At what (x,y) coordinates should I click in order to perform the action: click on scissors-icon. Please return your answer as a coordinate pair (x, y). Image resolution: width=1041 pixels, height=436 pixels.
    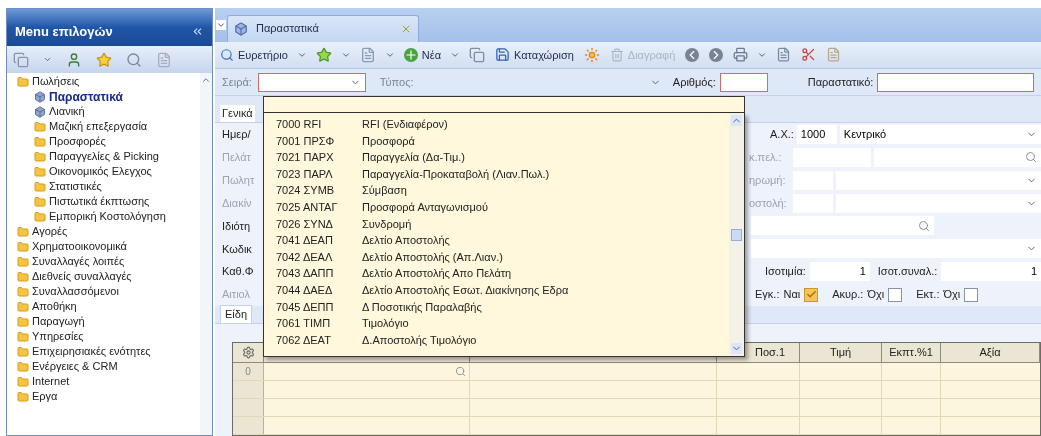
    Looking at the image, I should click on (809, 55).